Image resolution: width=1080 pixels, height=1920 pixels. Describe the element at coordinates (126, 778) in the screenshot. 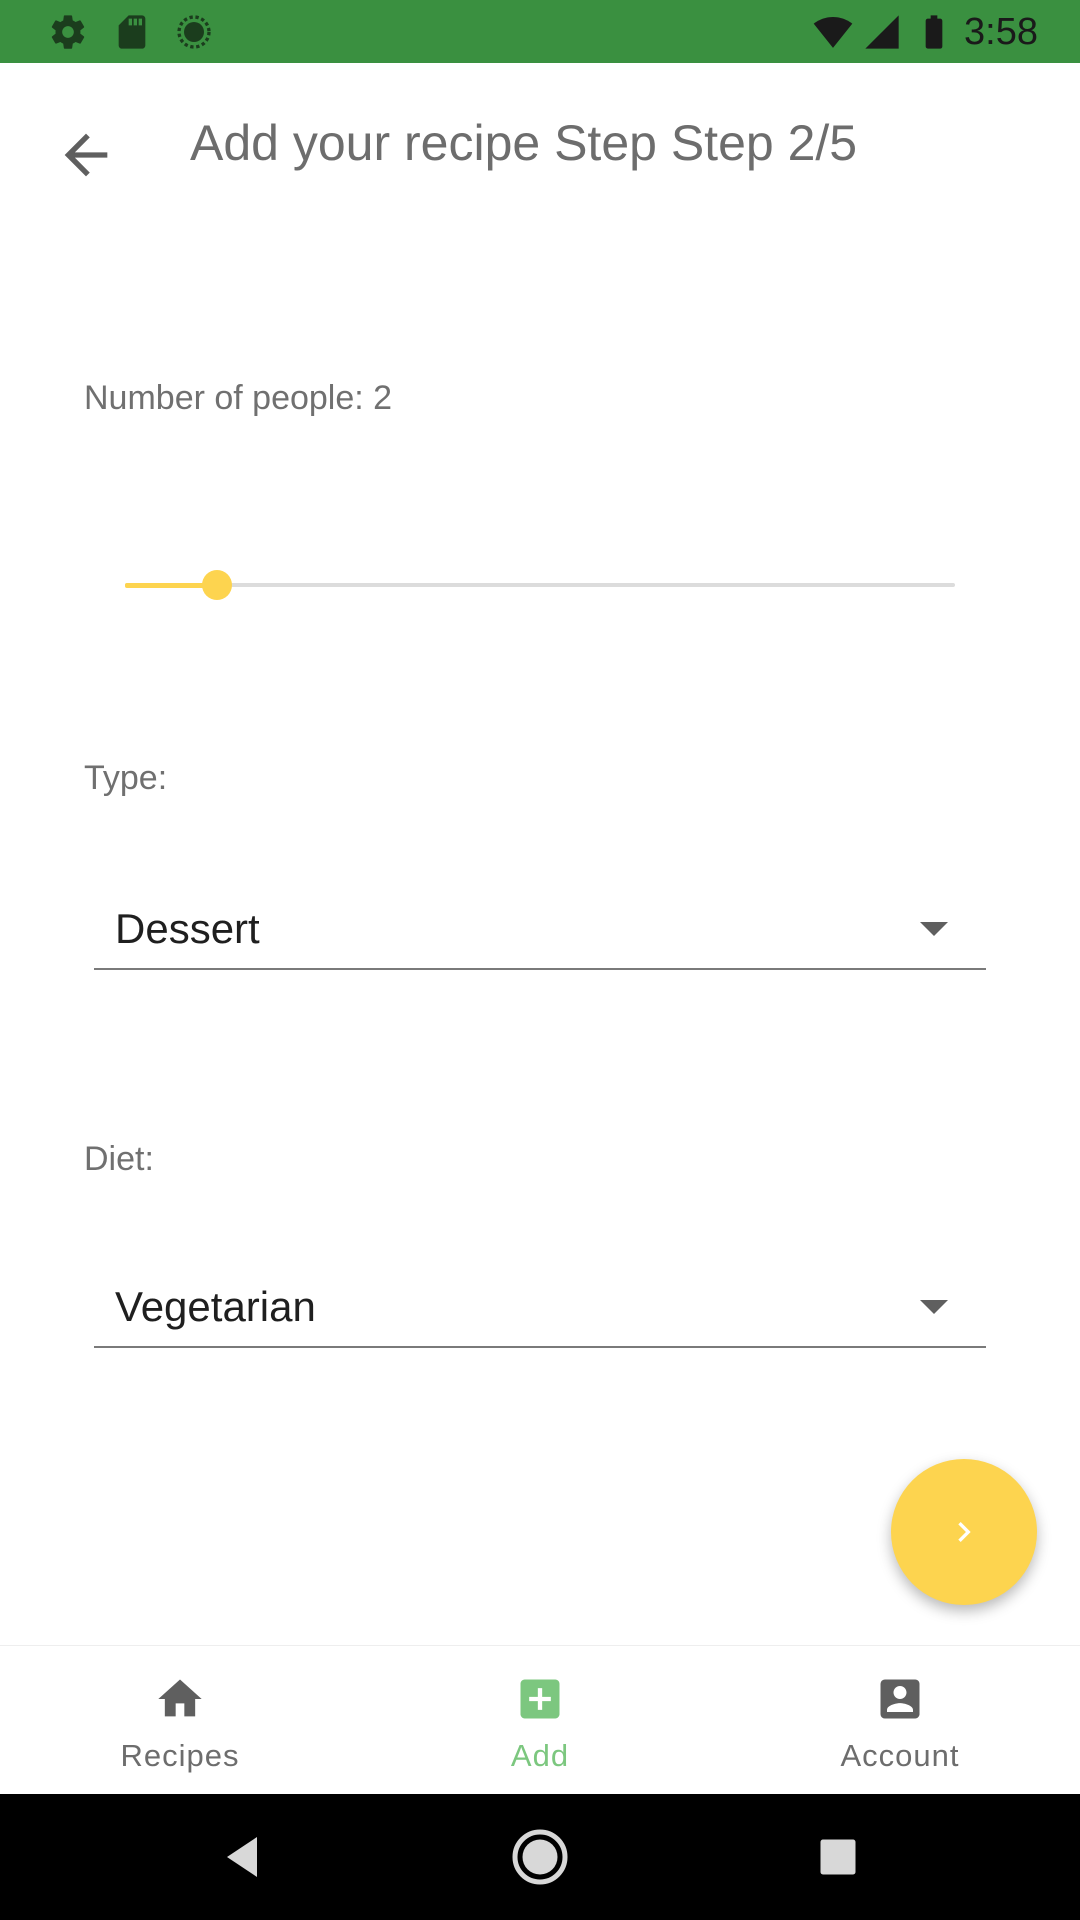

I see `type-label: Type:` at that location.